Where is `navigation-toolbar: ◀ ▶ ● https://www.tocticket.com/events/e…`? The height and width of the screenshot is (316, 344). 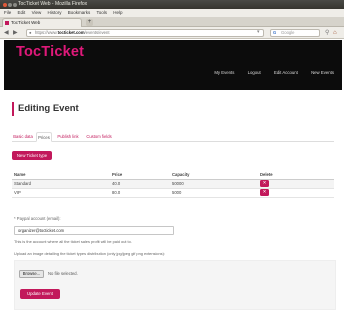 navigation-toolbar: ◀ ▶ ● https://www.tocticket.com/events/e… is located at coordinates (172, 33).